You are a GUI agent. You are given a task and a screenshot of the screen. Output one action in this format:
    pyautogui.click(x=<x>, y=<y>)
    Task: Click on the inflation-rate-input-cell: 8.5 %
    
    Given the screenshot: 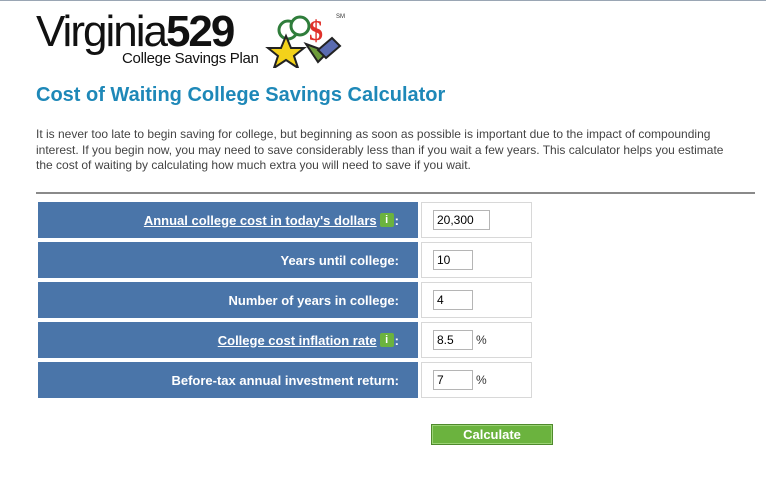 What is the action you would take?
    pyautogui.click(x=476, y=340)
    